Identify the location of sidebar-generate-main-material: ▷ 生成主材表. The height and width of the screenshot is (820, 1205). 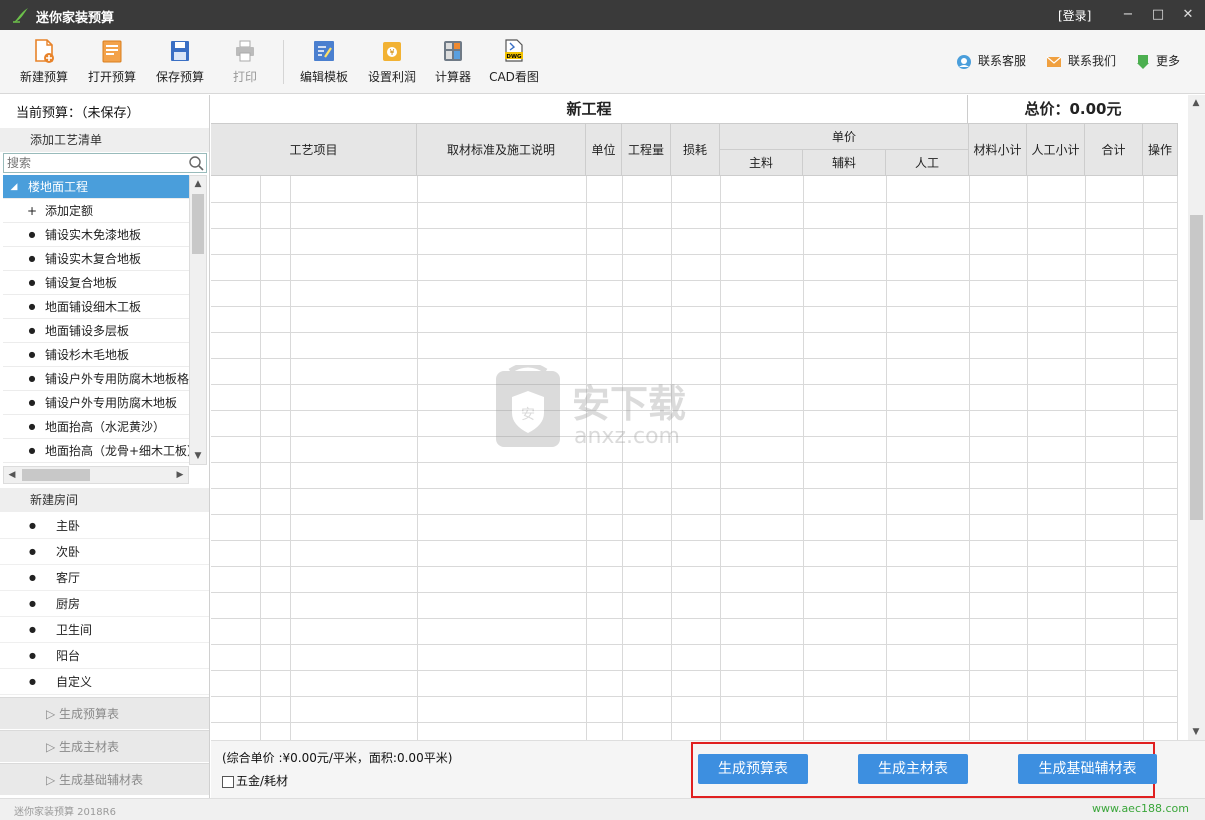
(104, 746).